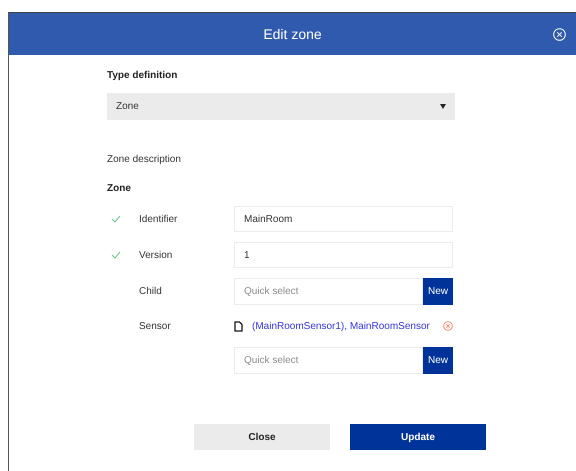 This screenshot has height=471, width=576. Describe the element at coordinates (238, 326) in the screenshot. I see `document-icon` at that location.